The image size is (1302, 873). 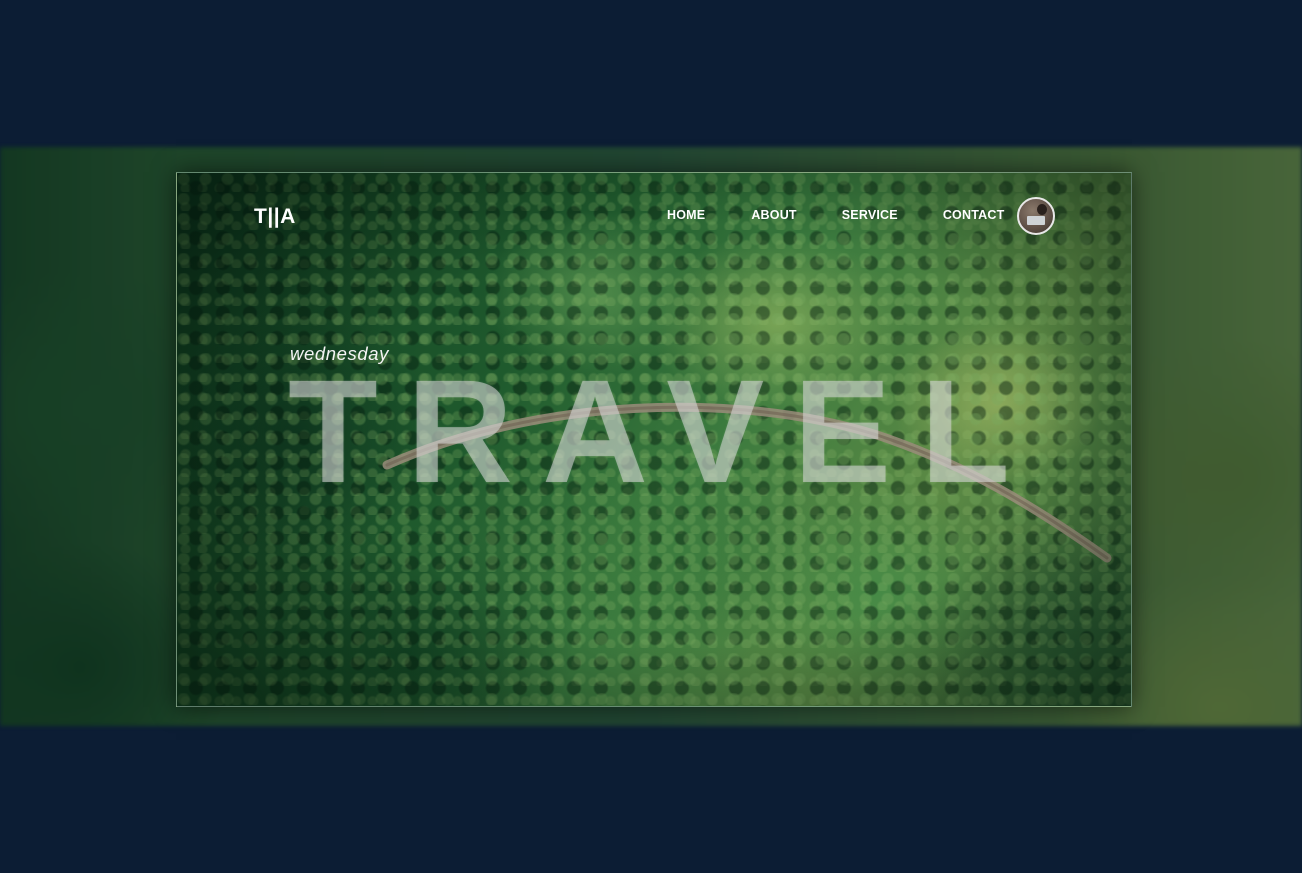 What do you see at coordinates (664, 432) in the screenshot?
I see `hero-headline: TRAVEL` at bounding box center [664, 432].